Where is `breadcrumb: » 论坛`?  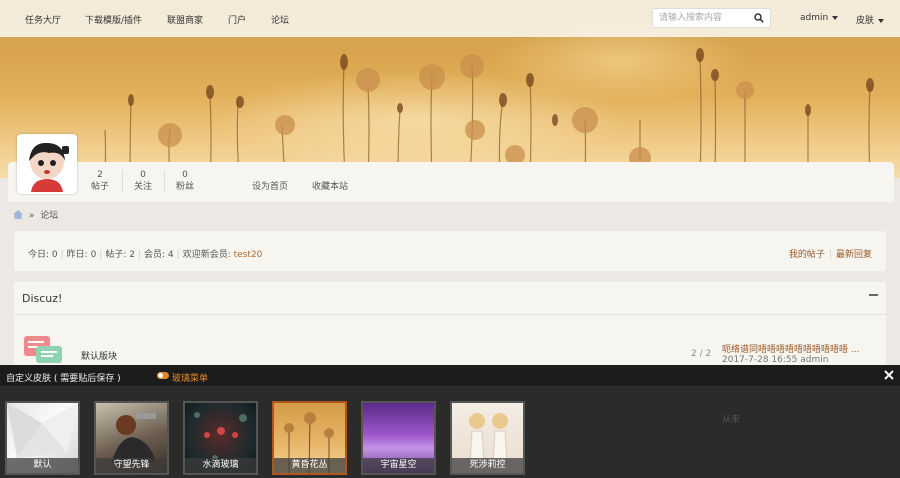
breadcrumb: » 论坛 is located at coordinates (35, 214).